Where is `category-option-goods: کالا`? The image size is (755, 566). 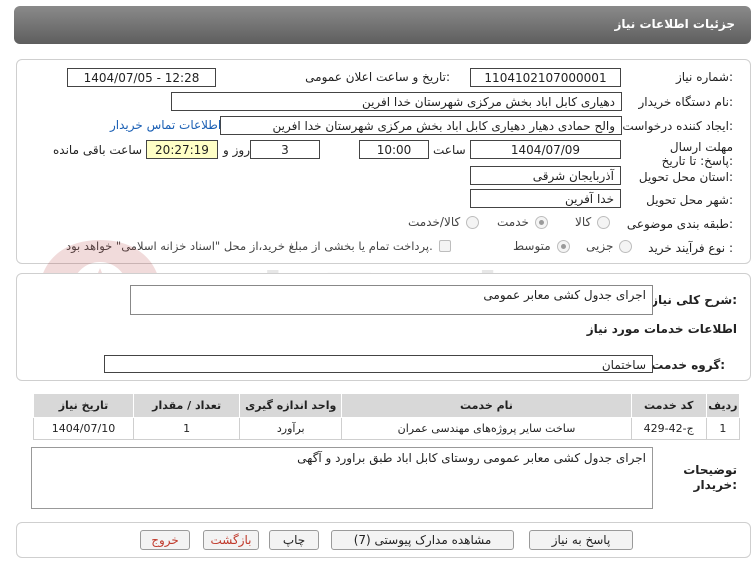 category-option-goods: کالا is located at coordinates (593, 222).